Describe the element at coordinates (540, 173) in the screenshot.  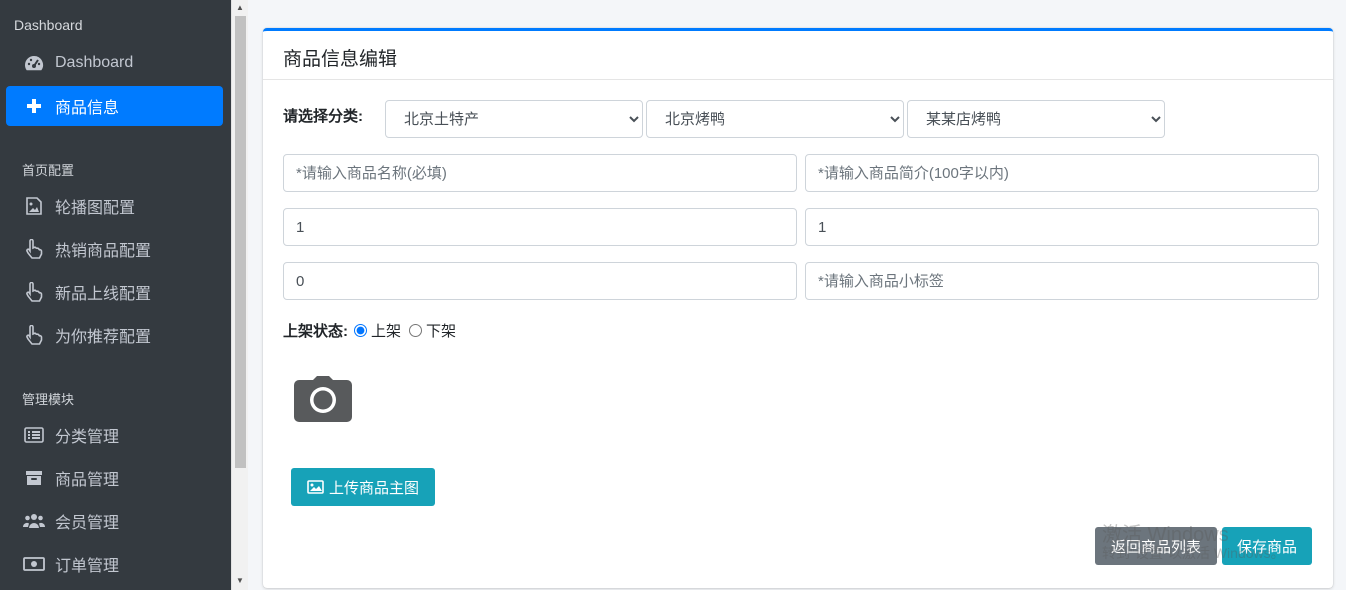
I see `product-name-input` at that location.